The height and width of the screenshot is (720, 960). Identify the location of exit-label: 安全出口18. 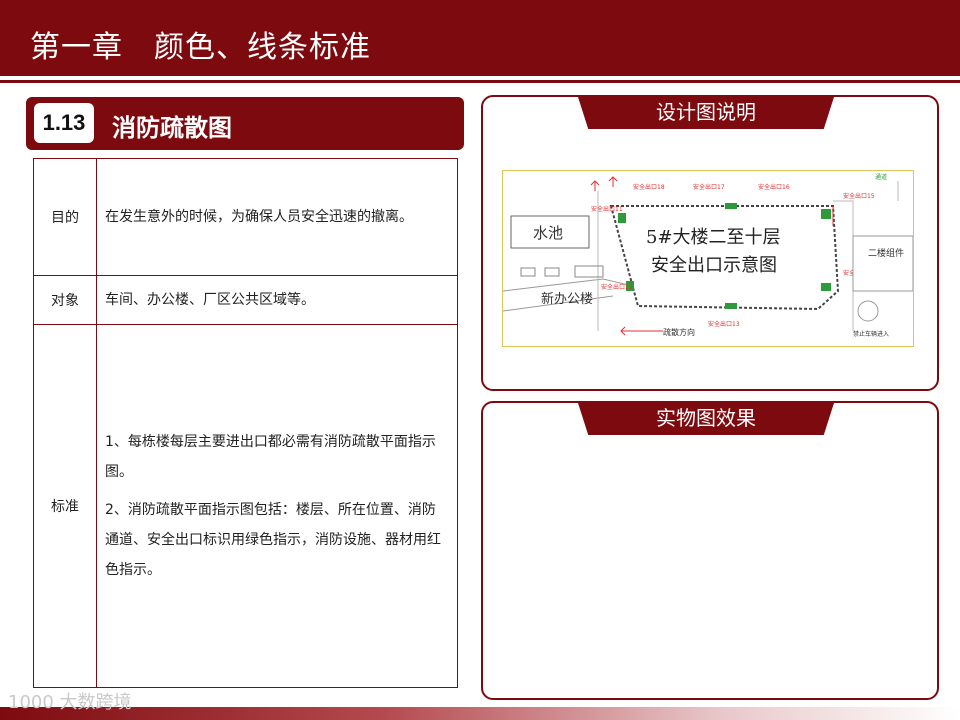
(649, 187).